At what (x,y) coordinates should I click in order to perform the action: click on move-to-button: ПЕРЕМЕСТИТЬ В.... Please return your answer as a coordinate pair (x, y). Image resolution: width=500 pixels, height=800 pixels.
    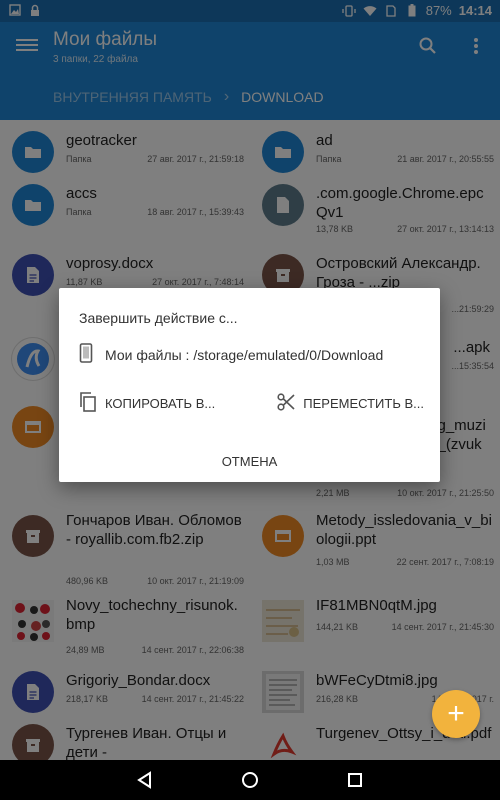
    Looking at the image, I should click on (350, 403).